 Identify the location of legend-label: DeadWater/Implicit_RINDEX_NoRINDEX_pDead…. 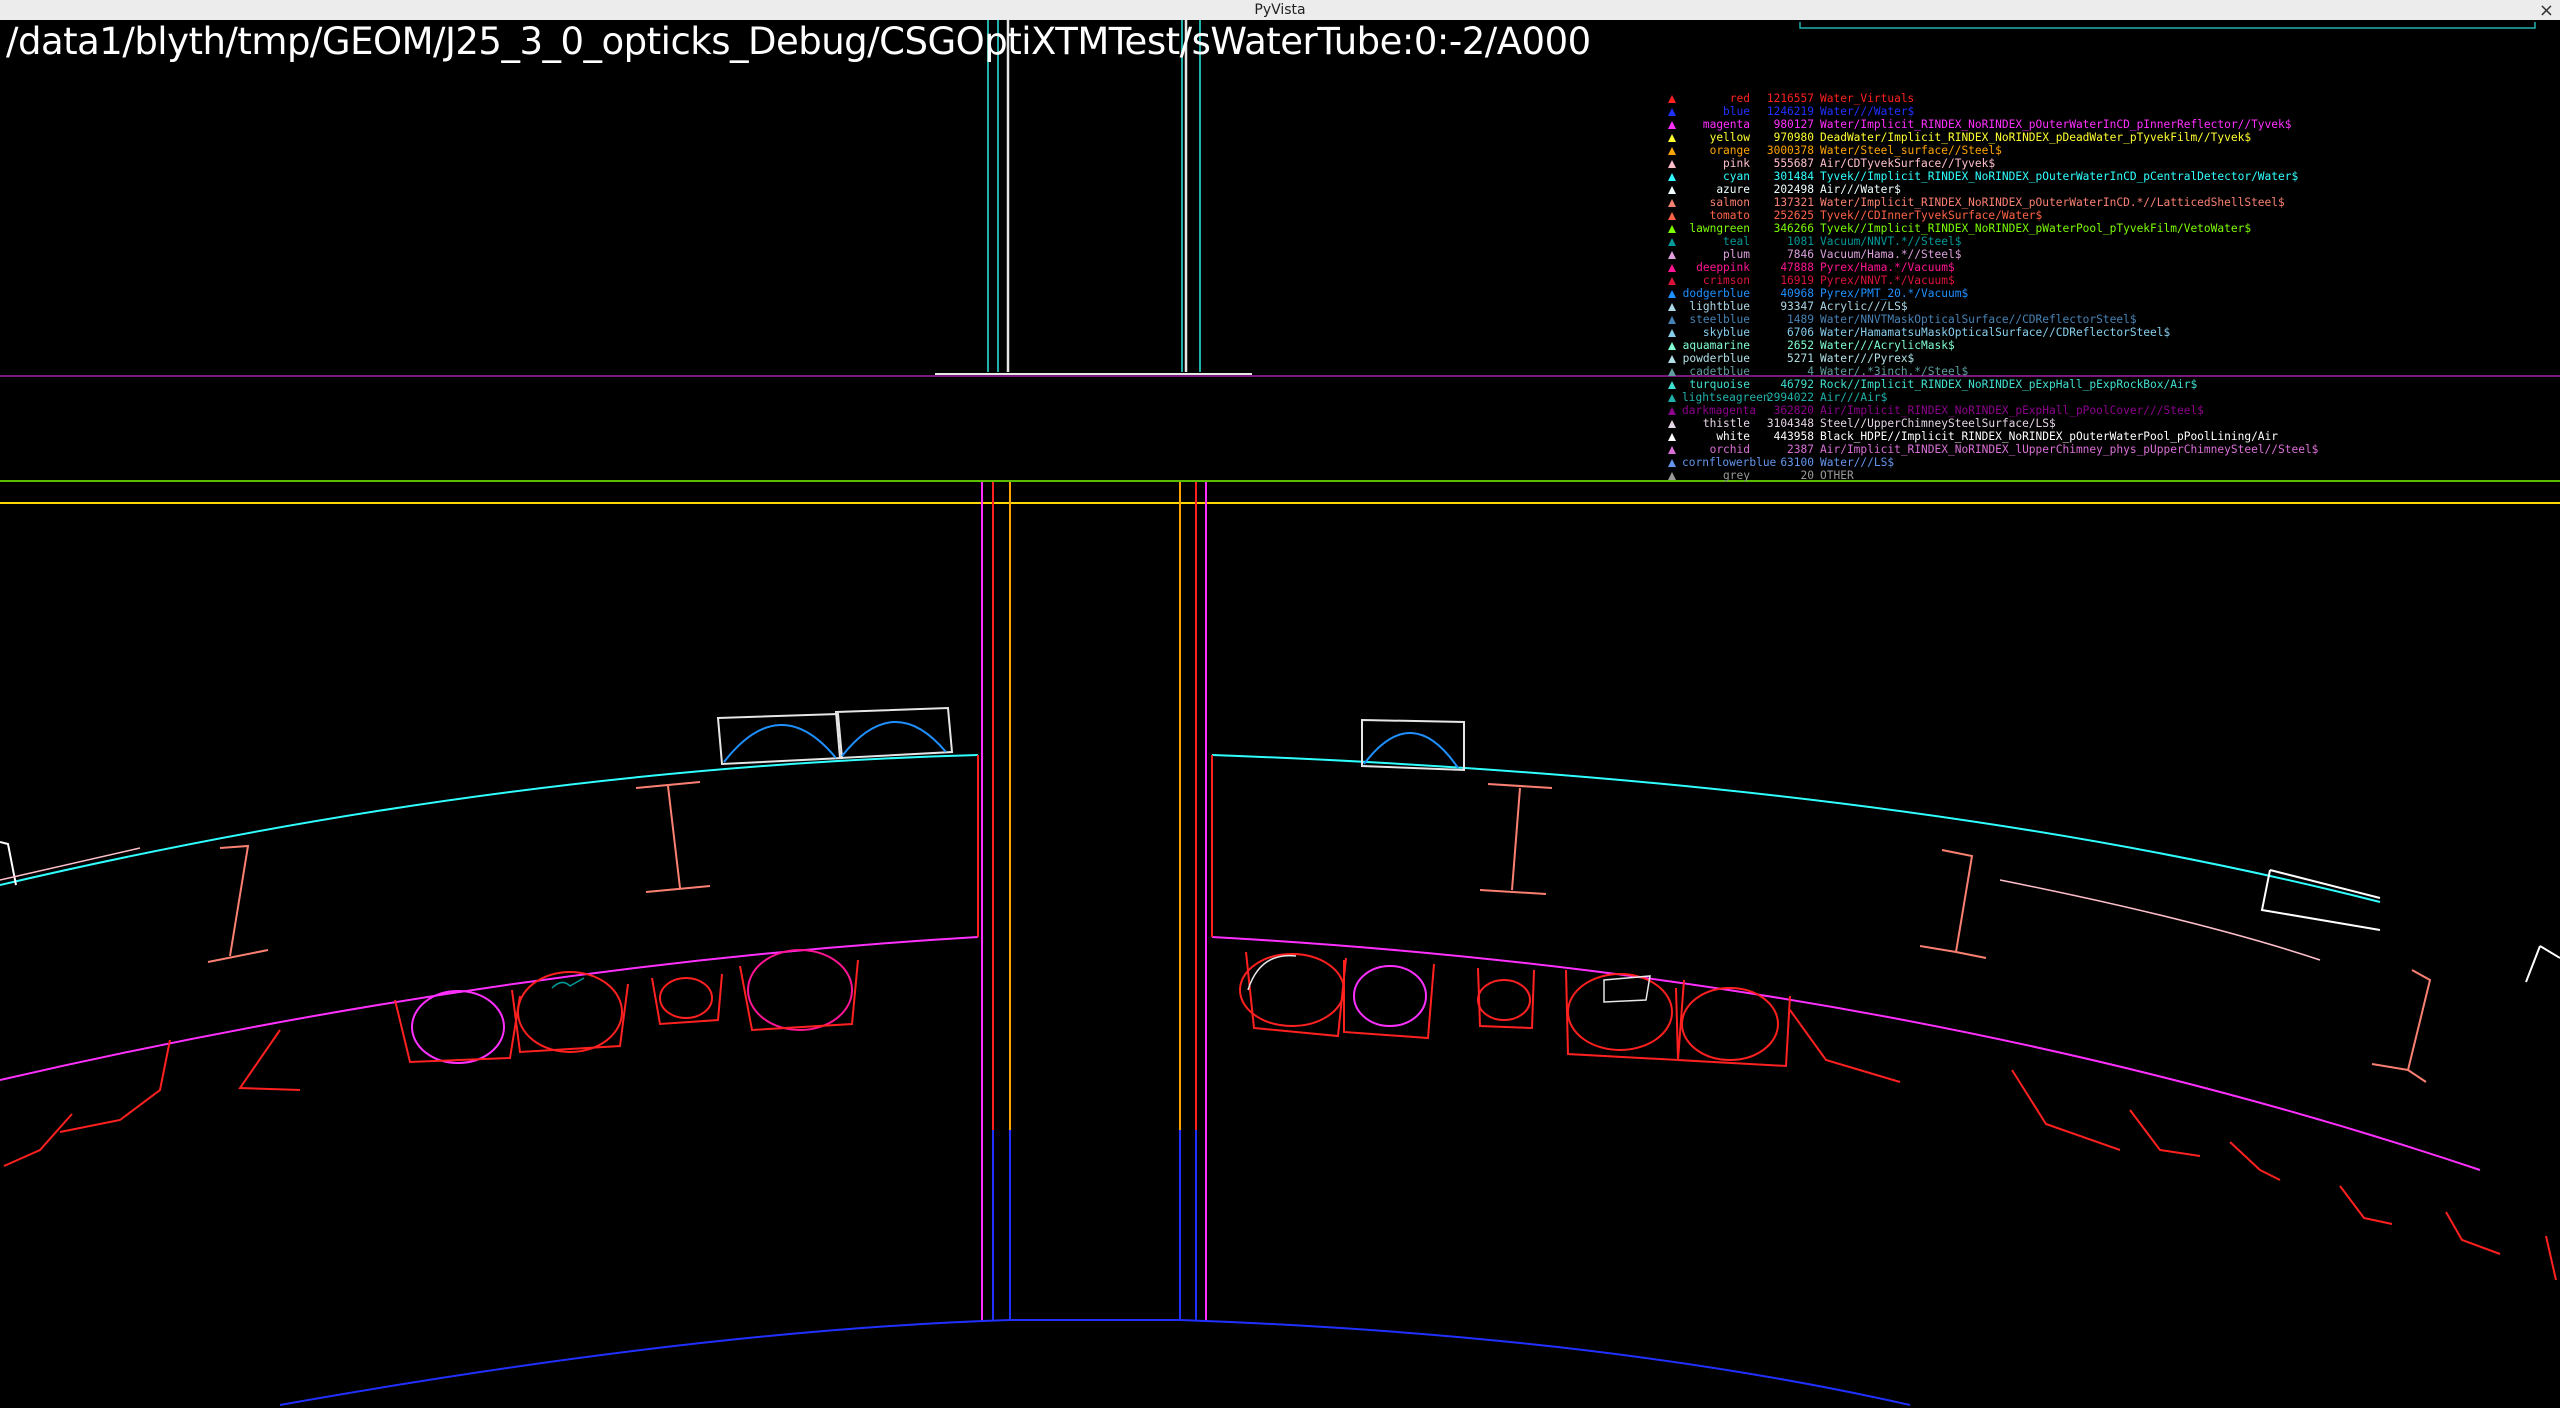
(2036, 137).